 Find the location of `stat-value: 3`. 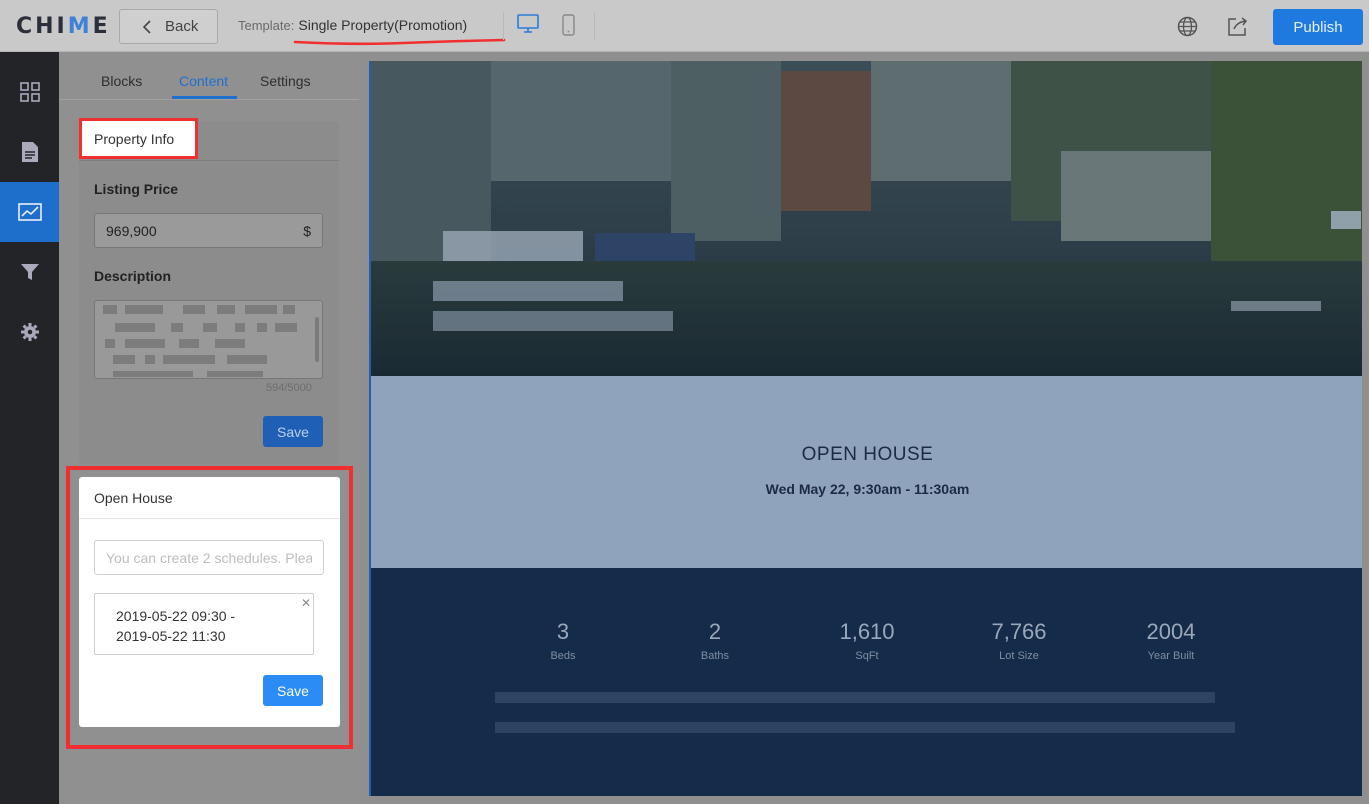

stat-value: 3 is located at coordinates (563, 631).